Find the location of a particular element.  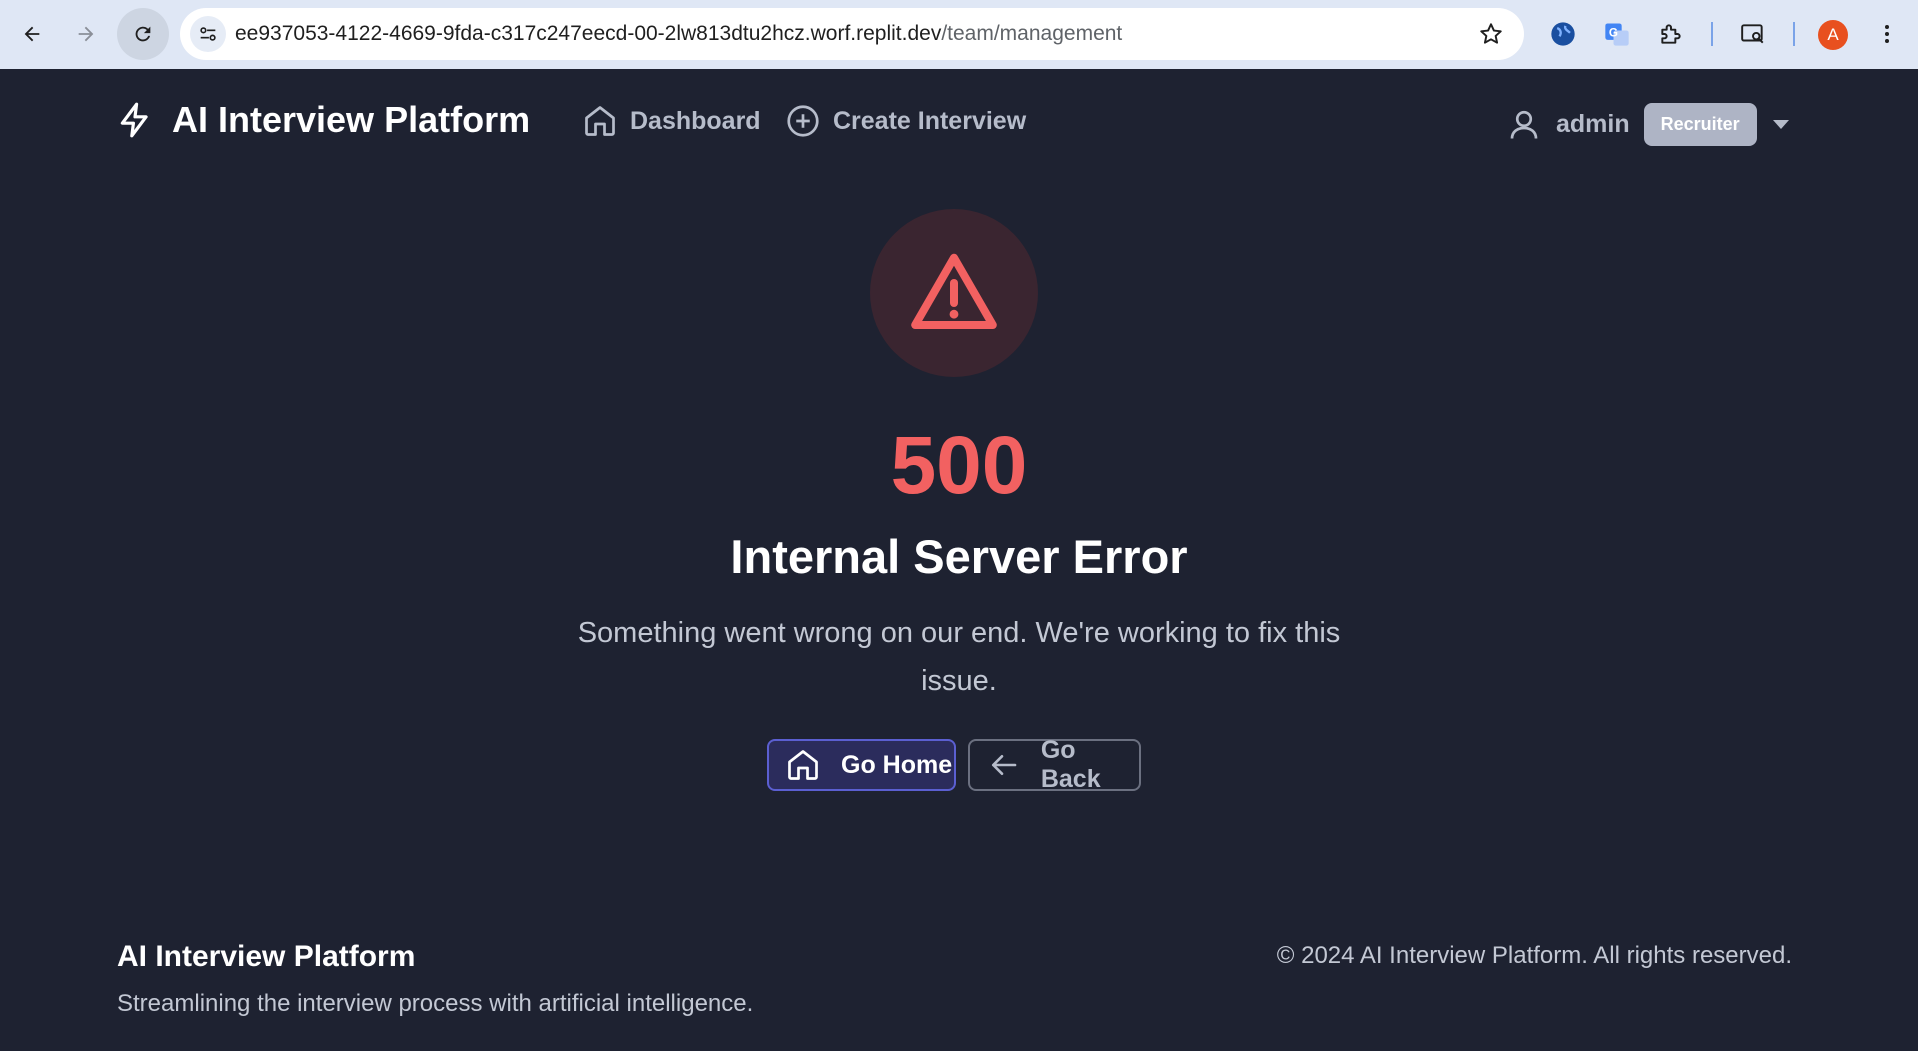

forward-nav-button is located at coordinates (86, 34).